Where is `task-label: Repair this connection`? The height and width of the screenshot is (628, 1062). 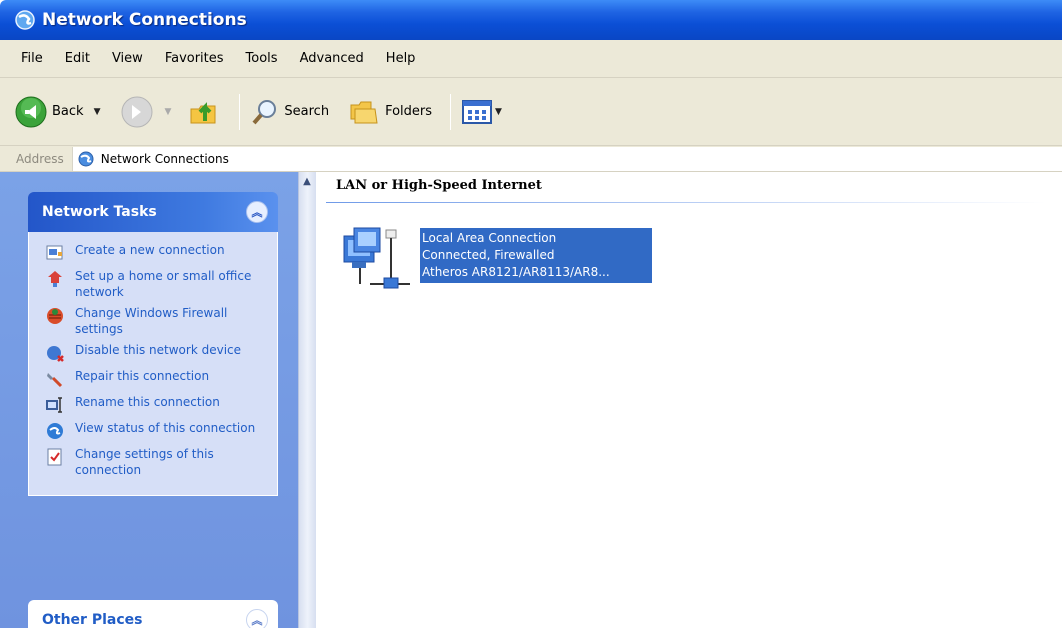
task-label: Repair this connection is located at coordinates (142, 376).